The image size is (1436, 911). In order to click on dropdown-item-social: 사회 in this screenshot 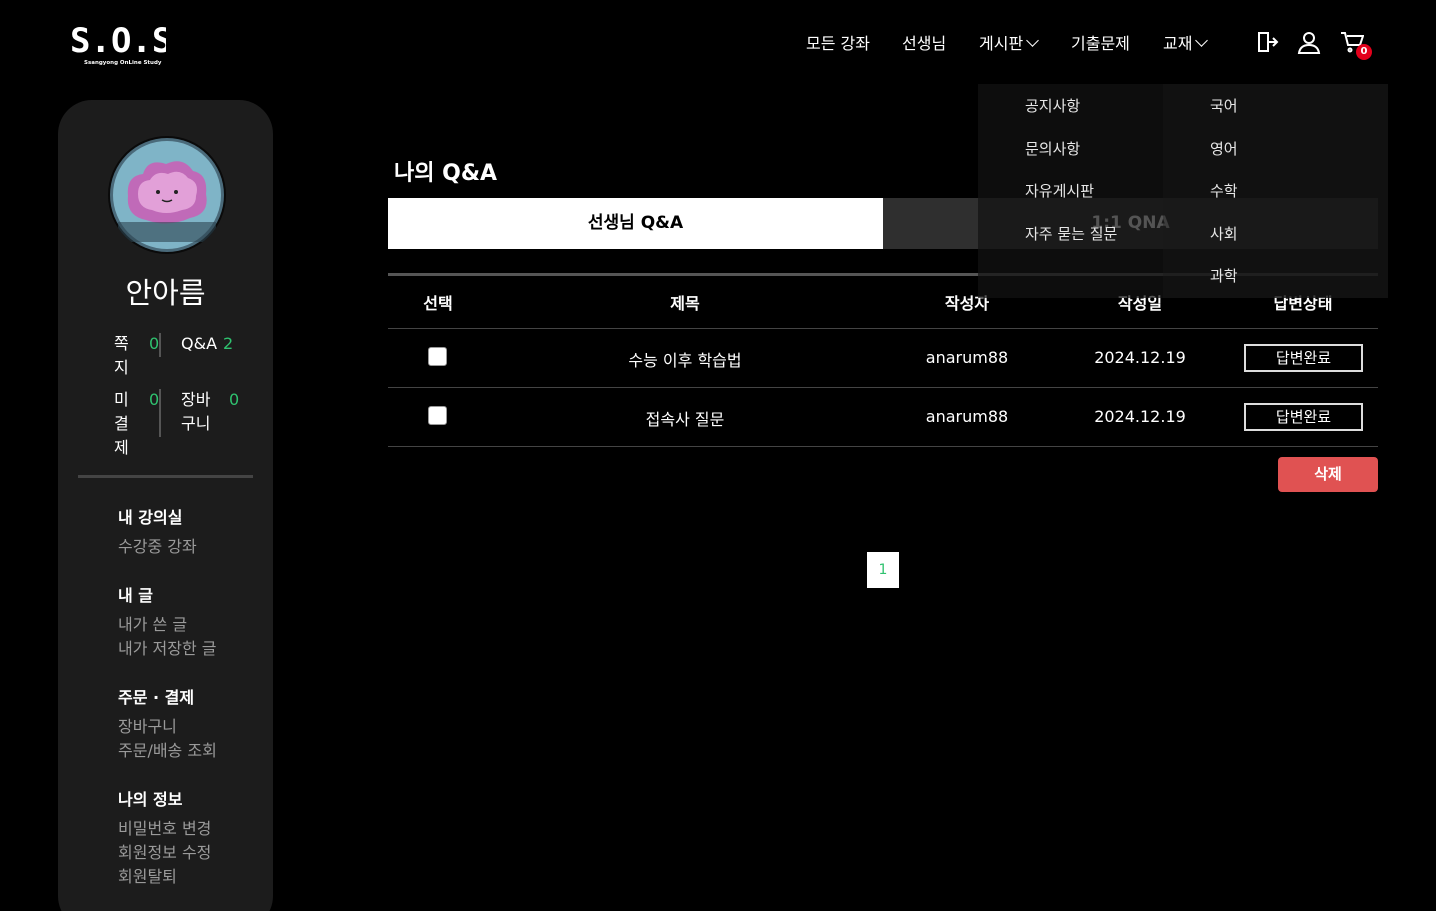, I will do `click(1224, 233)`.